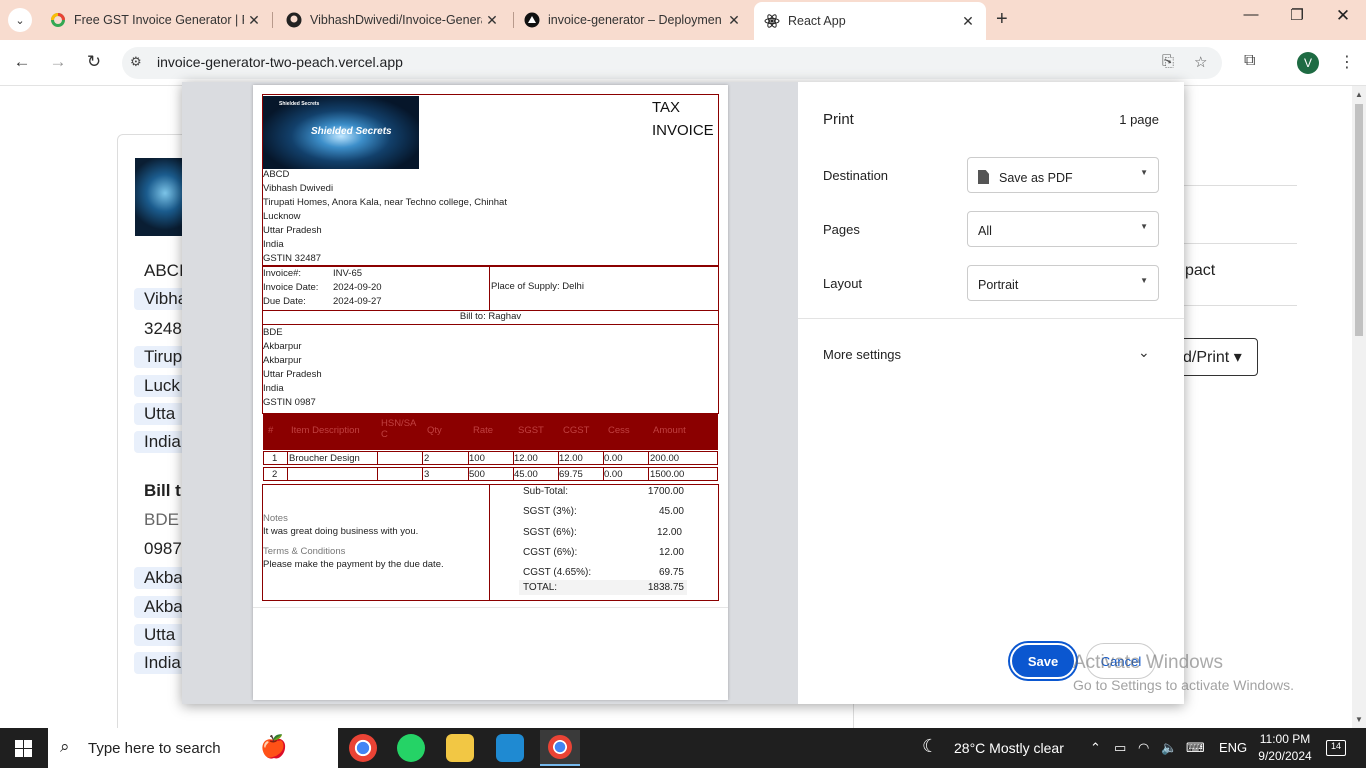 This screenshot has height=768, width=1366. I want to click on company-country: India, so click(273, 244).